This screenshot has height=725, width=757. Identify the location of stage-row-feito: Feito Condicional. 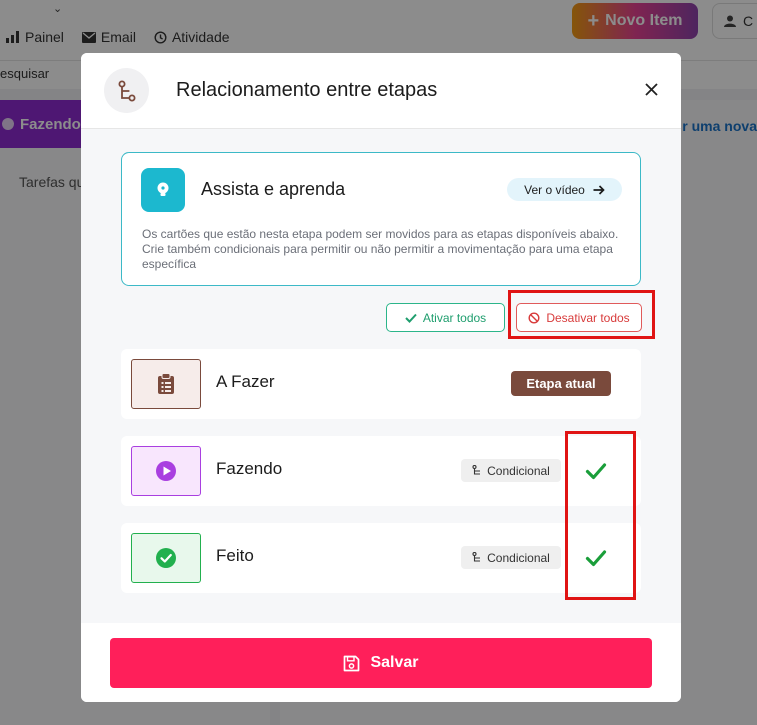
(381, 558).